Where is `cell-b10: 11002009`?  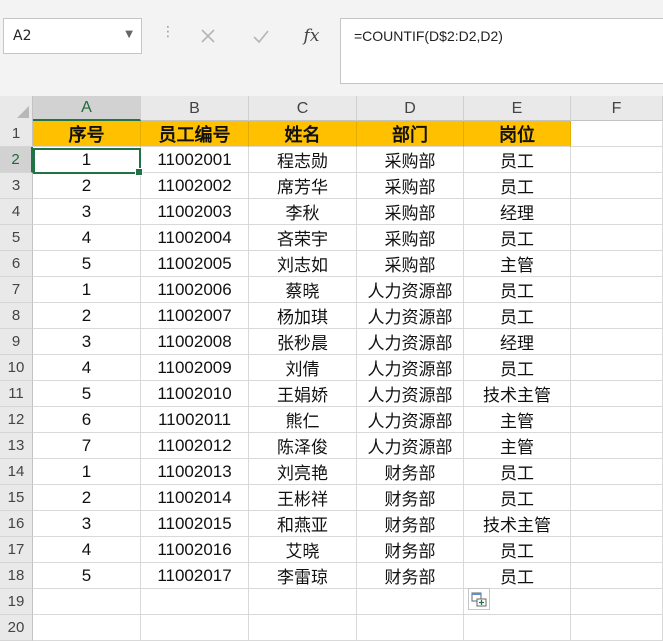 cell-b10: 11002009 is located at coordinates (195, 368).